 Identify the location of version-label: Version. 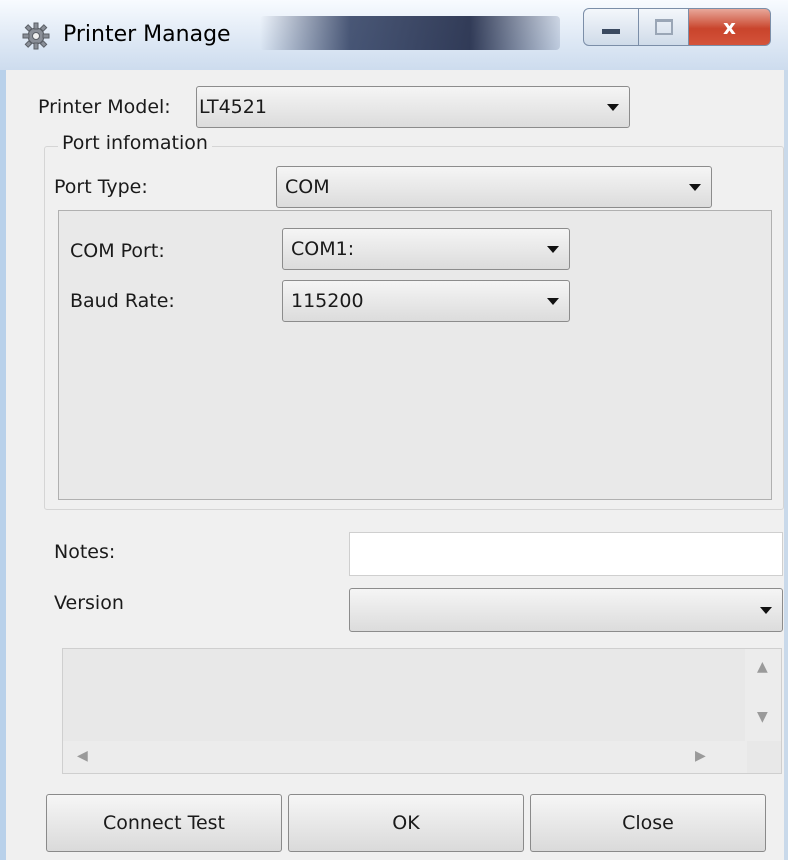
(89, 603).